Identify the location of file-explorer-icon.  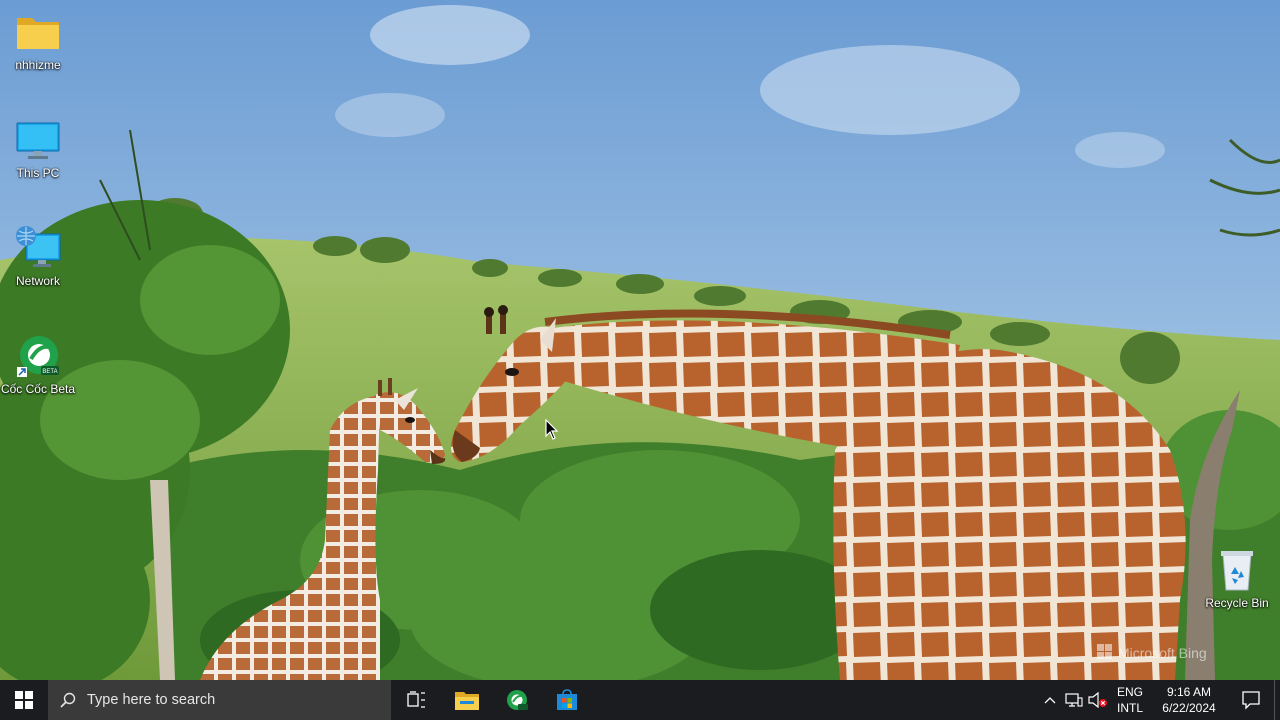
(467, 701).